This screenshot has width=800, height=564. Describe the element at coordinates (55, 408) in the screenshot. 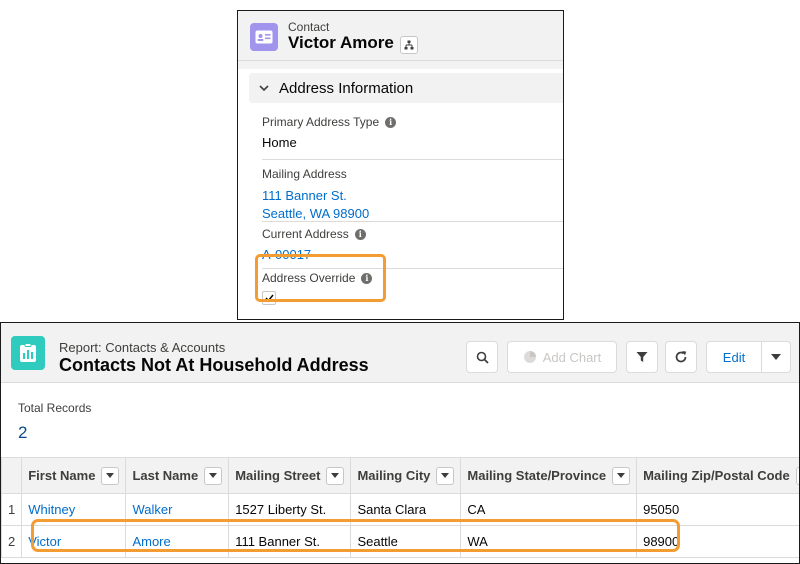

I see `total-records-label: Total Records` at that location.